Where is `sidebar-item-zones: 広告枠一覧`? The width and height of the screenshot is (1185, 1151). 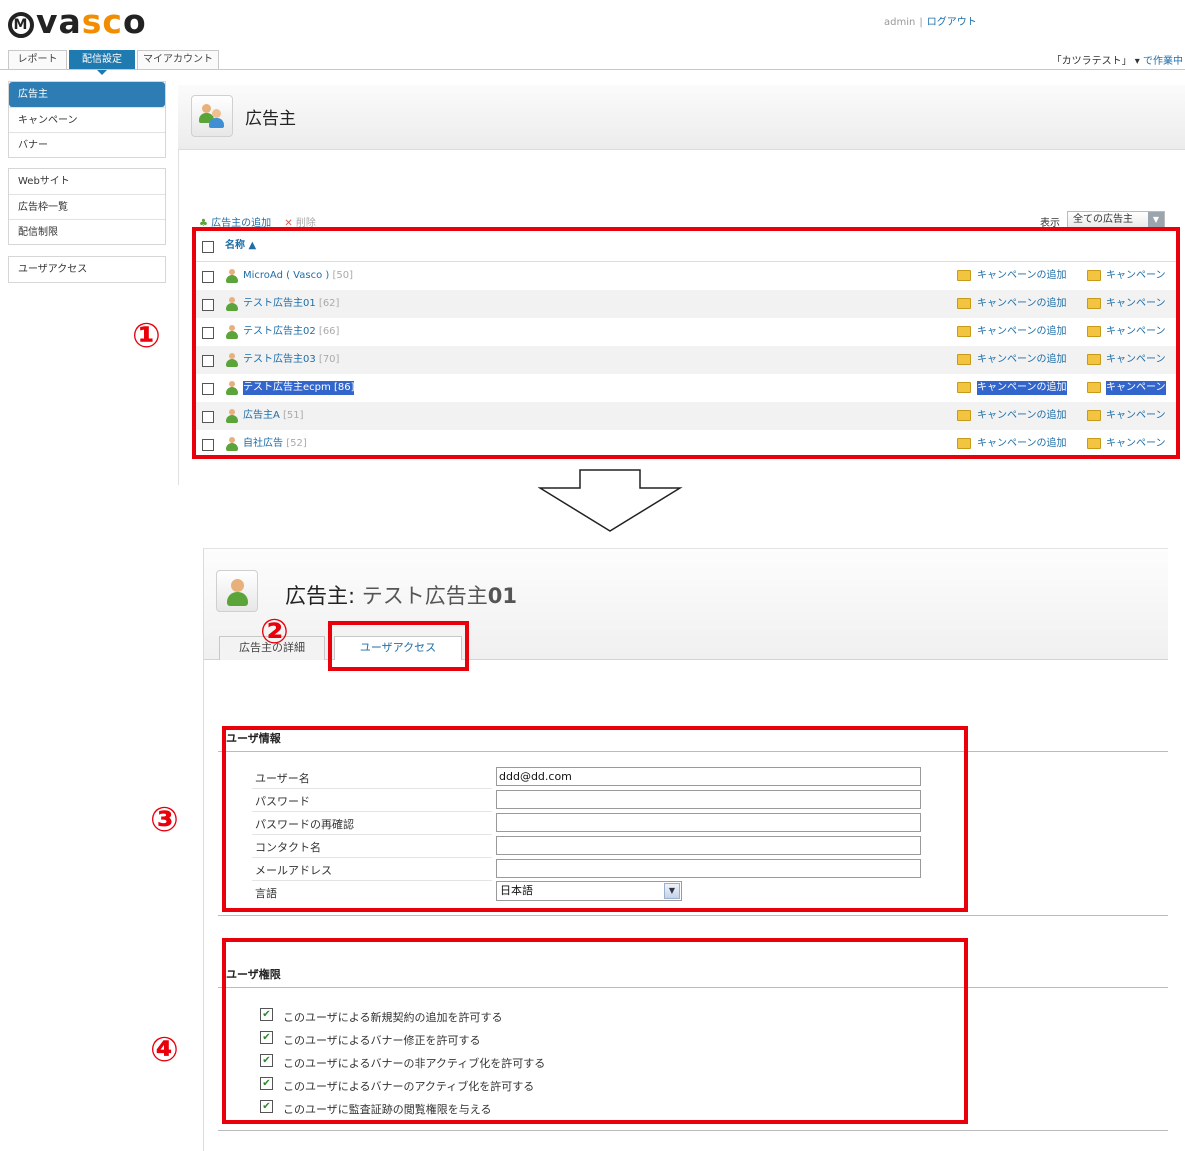
sidebar-item-zones: 広告枠一覧 is located at coordinates (87, 206).